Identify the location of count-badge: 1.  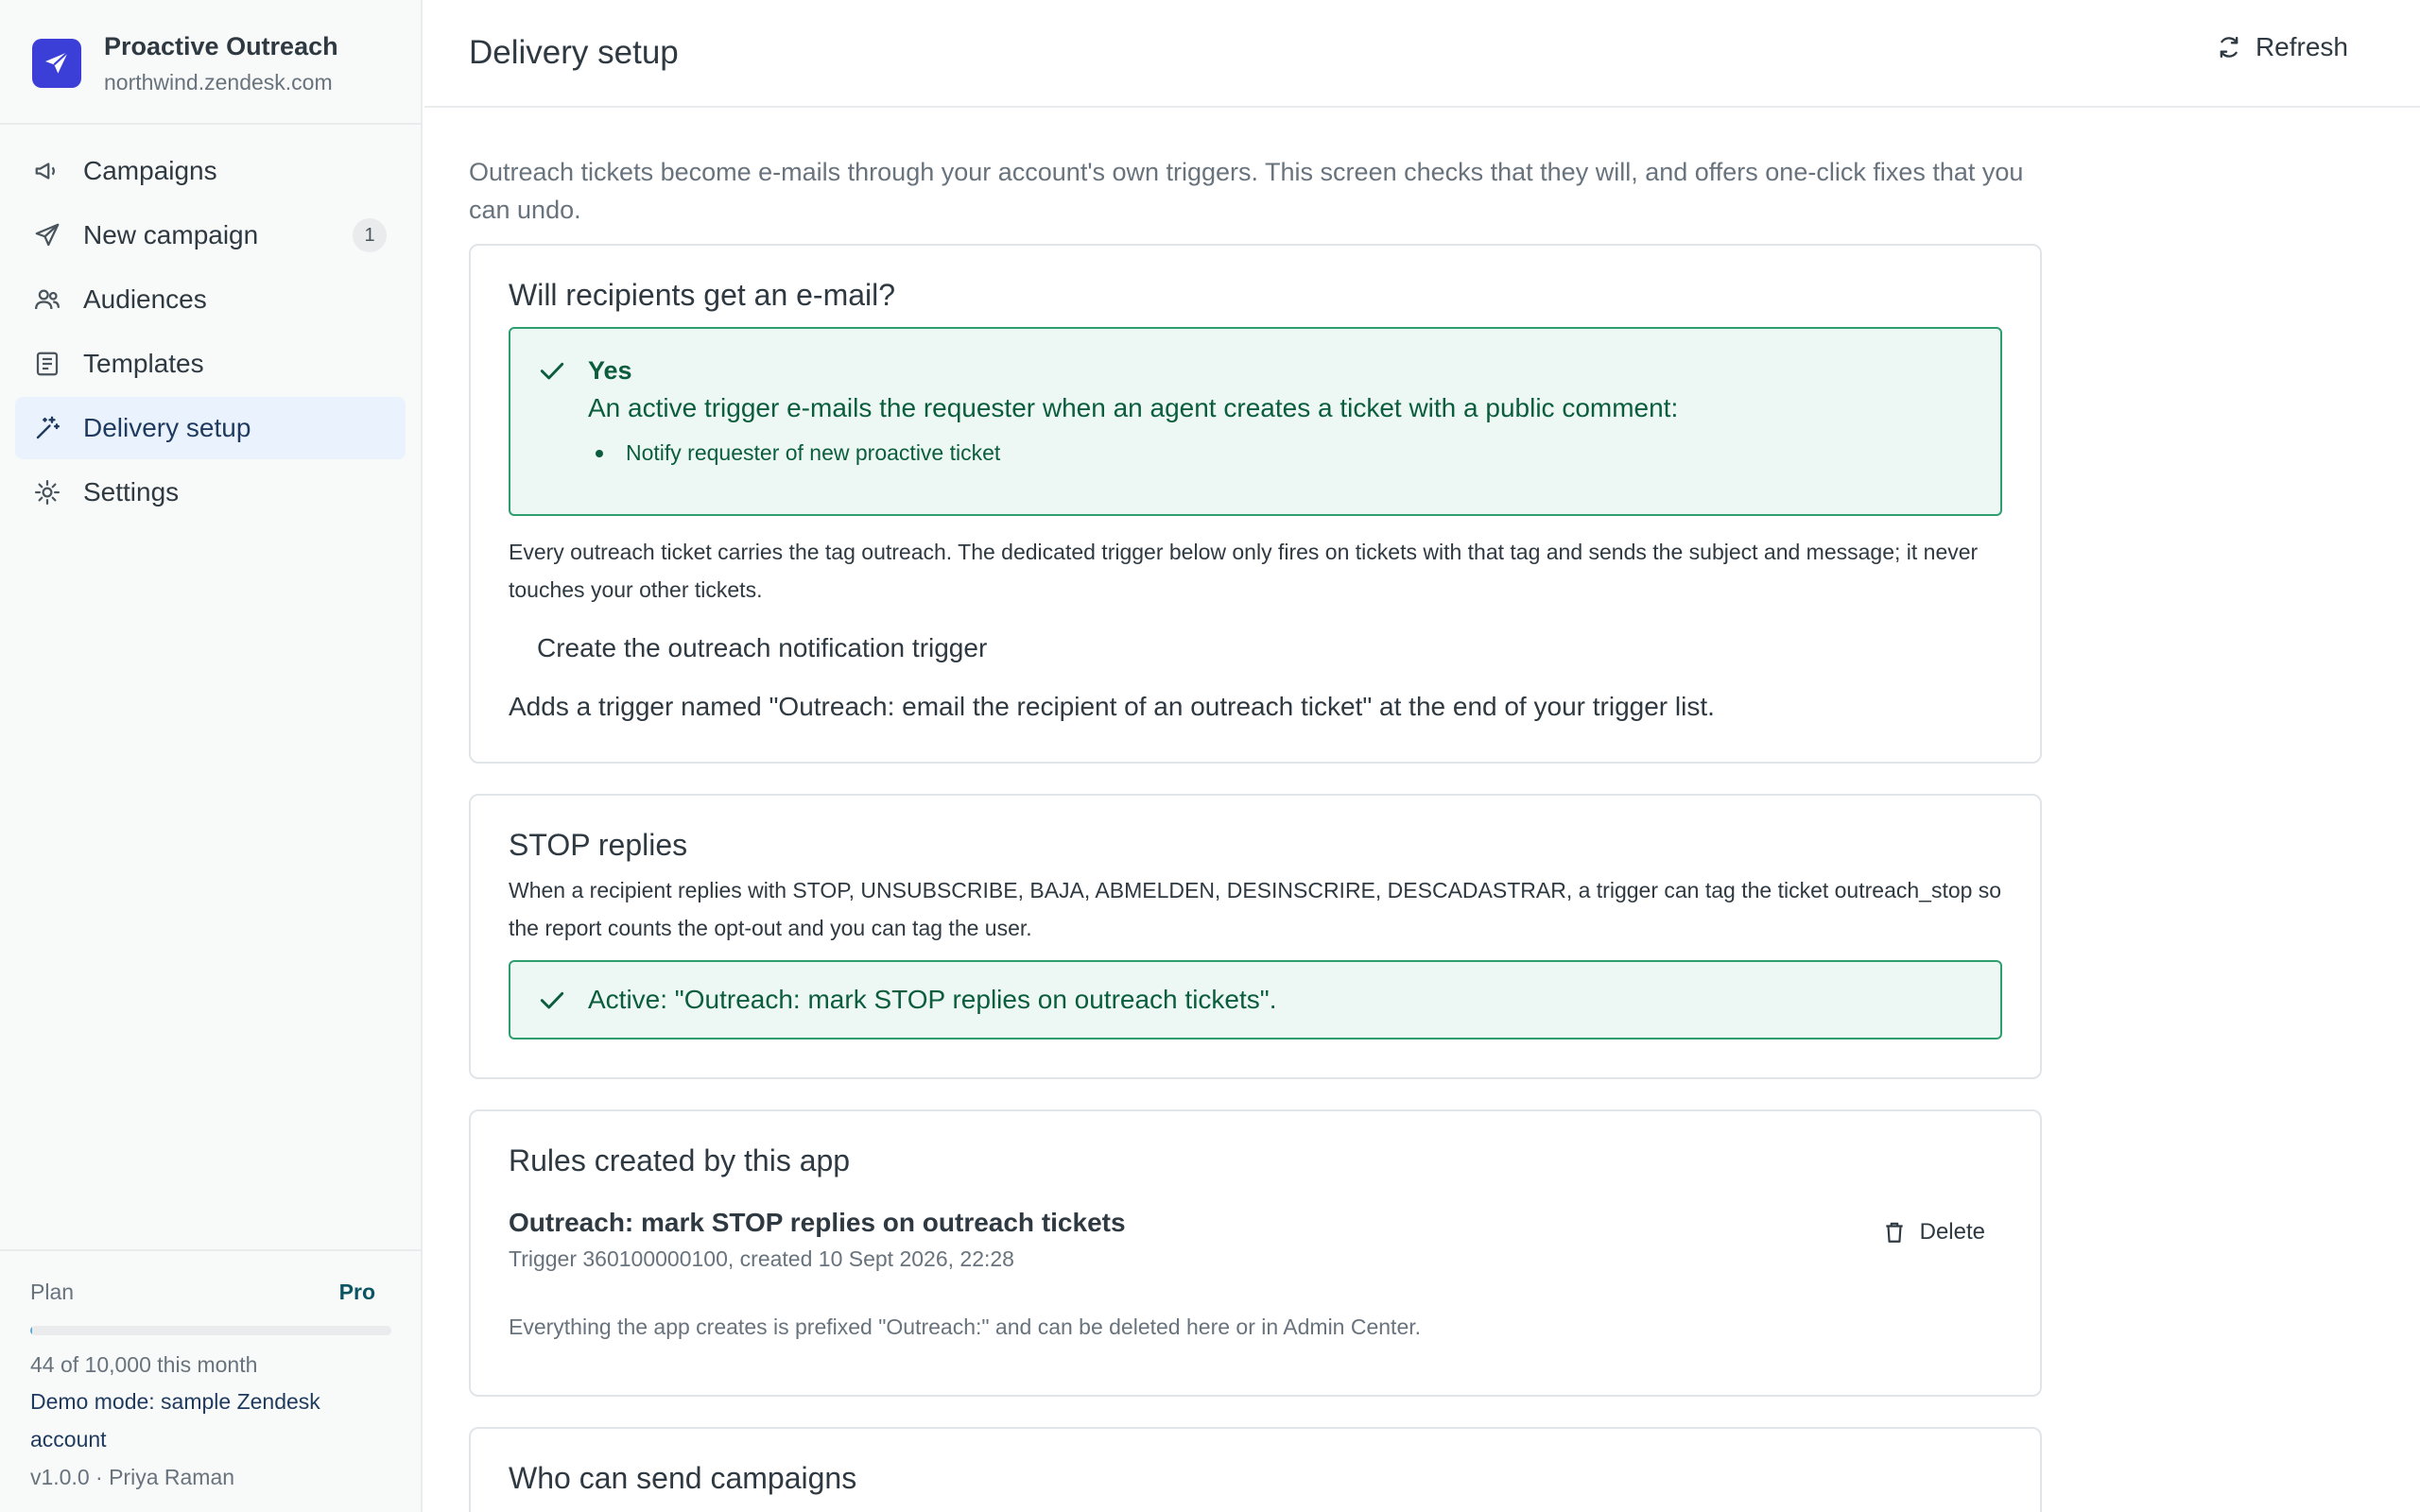
(370, 235).